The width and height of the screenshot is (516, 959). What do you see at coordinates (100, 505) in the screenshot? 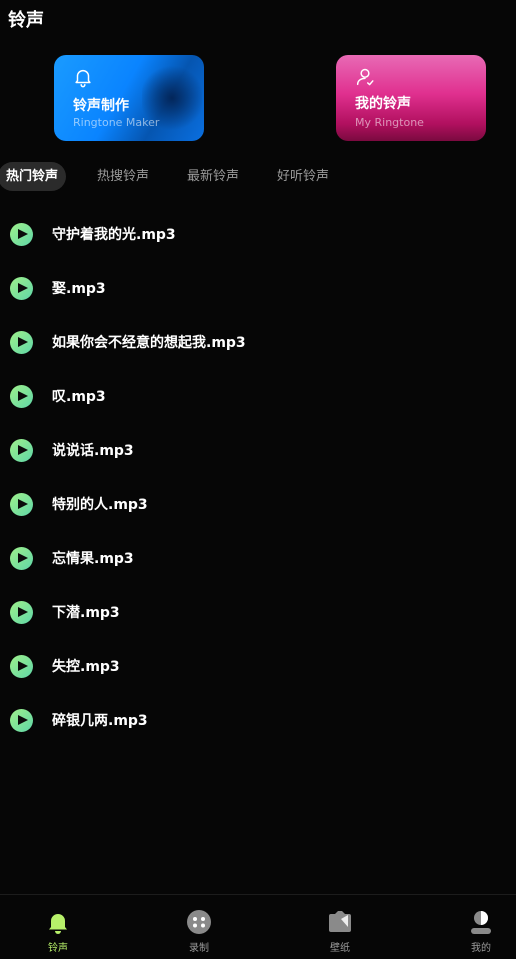
I see `song-title: 特别的人.mp3` at bounding box center [100, 505].